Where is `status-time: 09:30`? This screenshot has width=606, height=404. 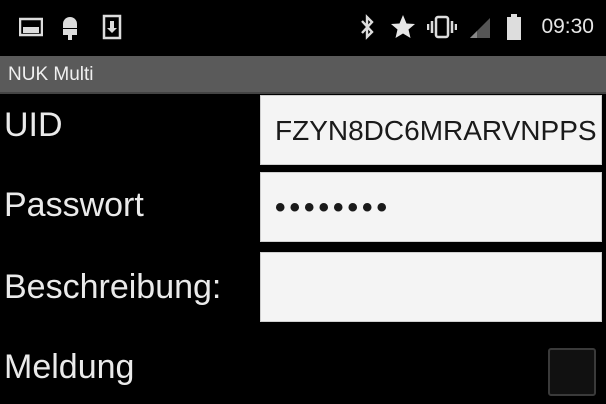 status-time: 09:30 is located at coordinates (567, 26).